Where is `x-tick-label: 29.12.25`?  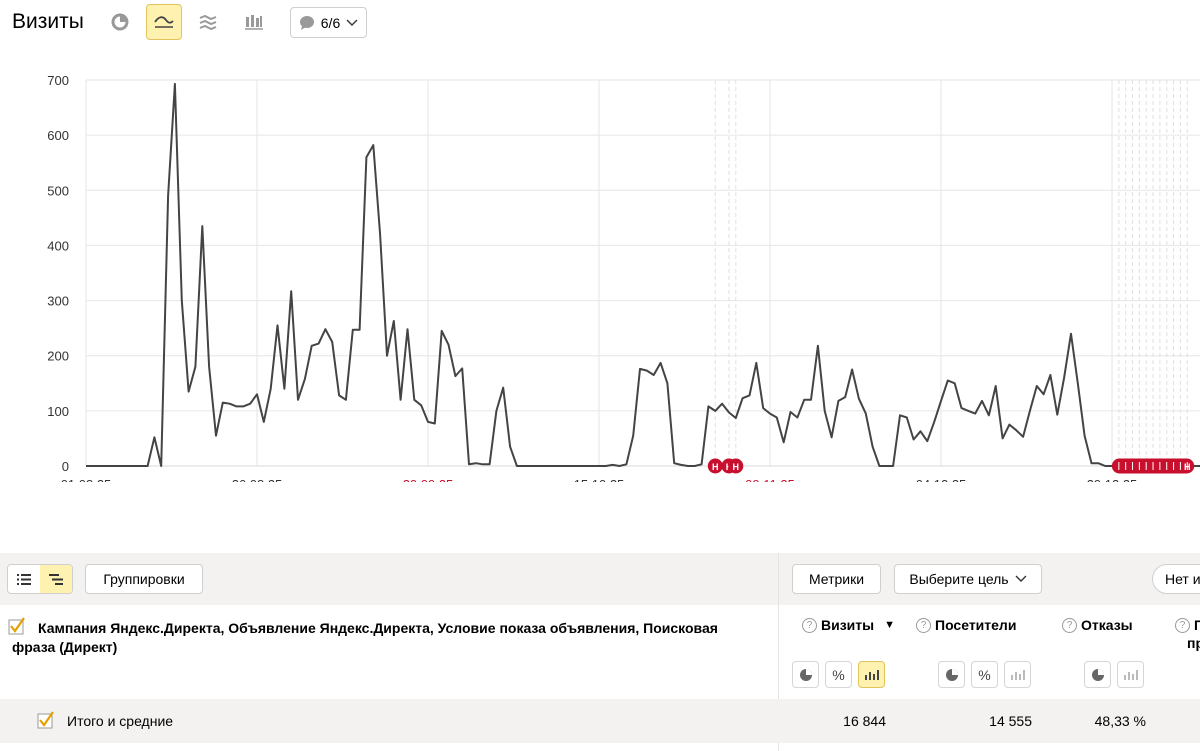 x-tick-label: 29.12.25 is located at coordinates (1112, 479).